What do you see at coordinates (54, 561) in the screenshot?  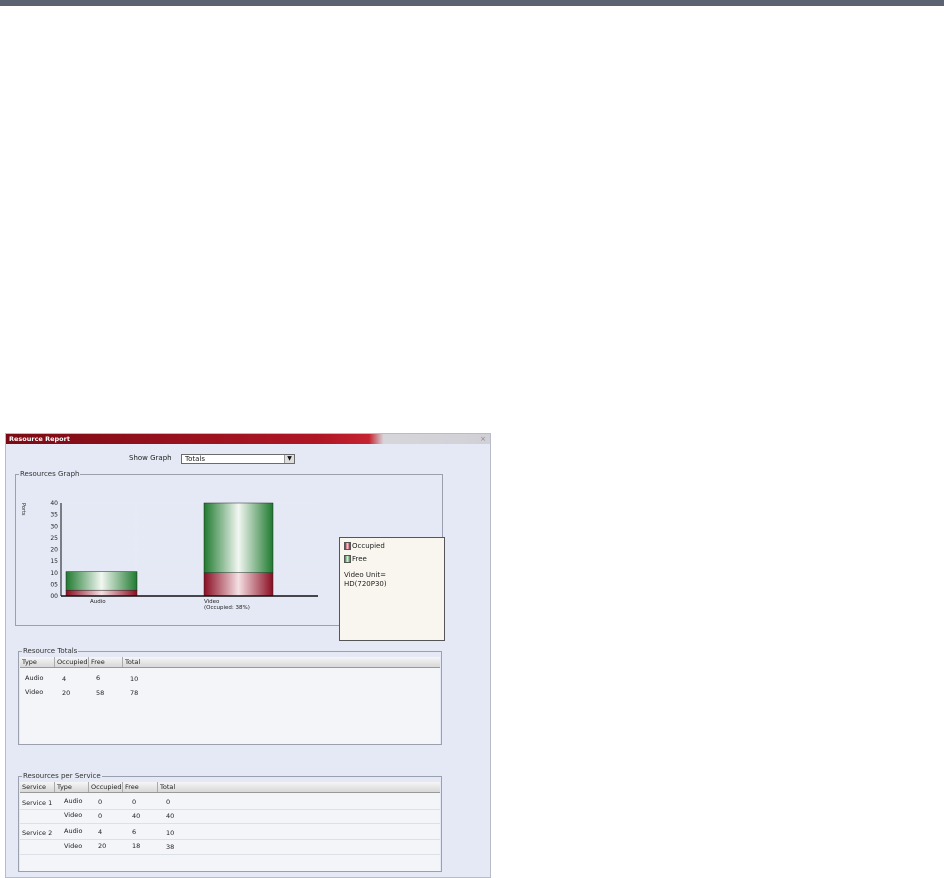 I see `y-tick-label: 15` at bounding box center [54, 561].